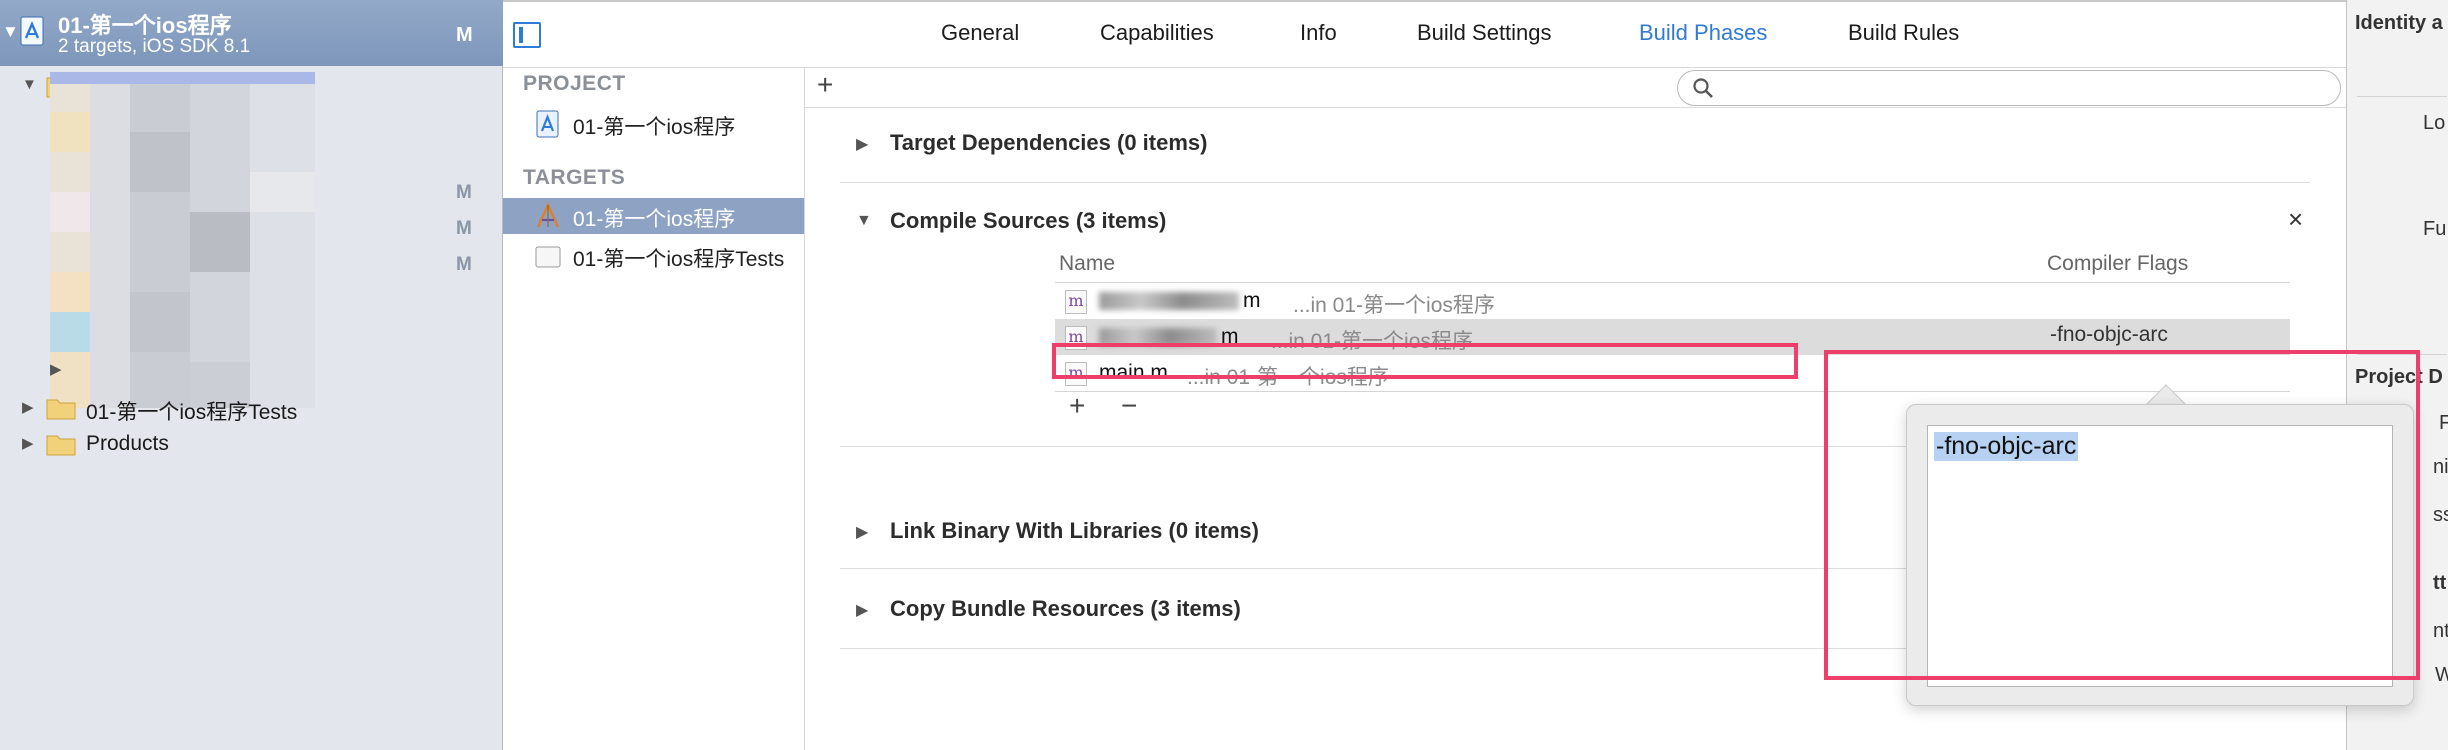 This screenshot has width=2448, height=750. Describe the element at coordinates (2399, 377) in the screenshot. I see `inspector-heading: Project D` at that location.